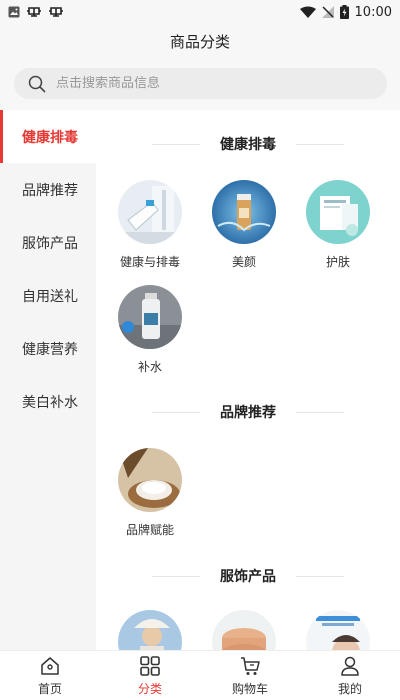 This screenshot has height=700, width=400. Describe the element at coordinates (49, 688) in the screenshot. I see `tab-label: 首页` at that location.